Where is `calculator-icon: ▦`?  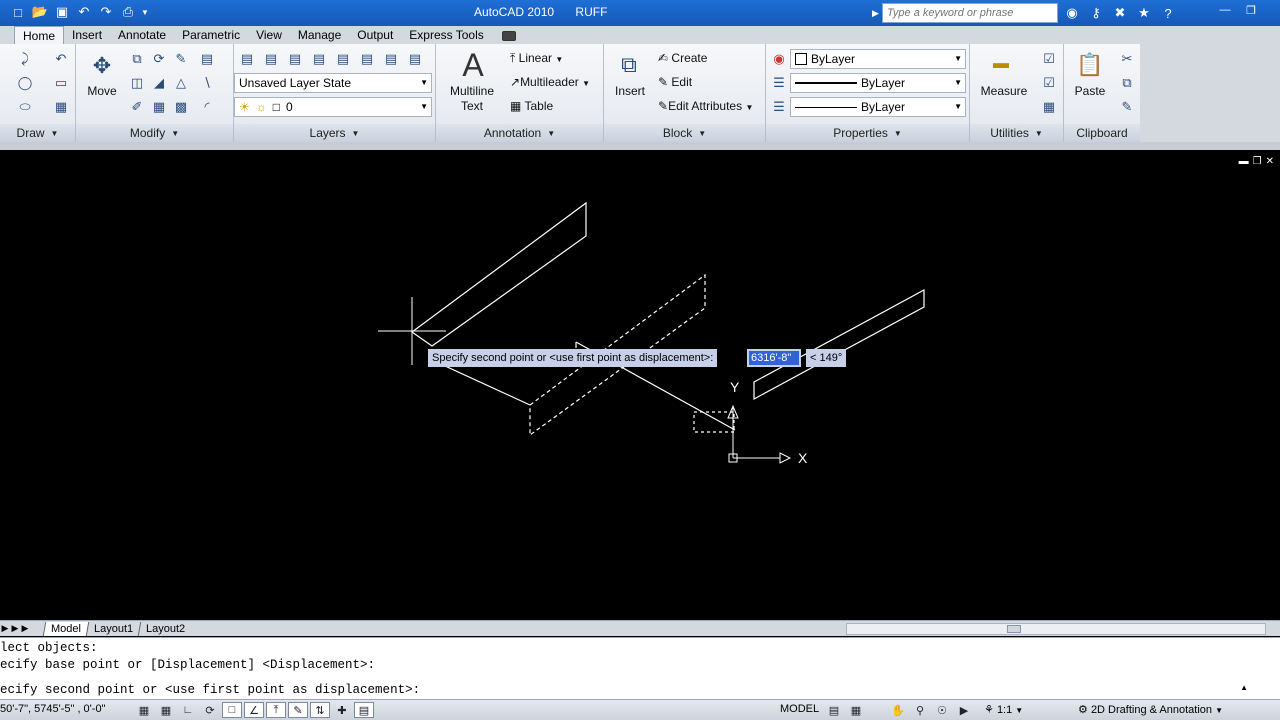 calculator-icon: ▦ is located at coordinates (1049, 107).